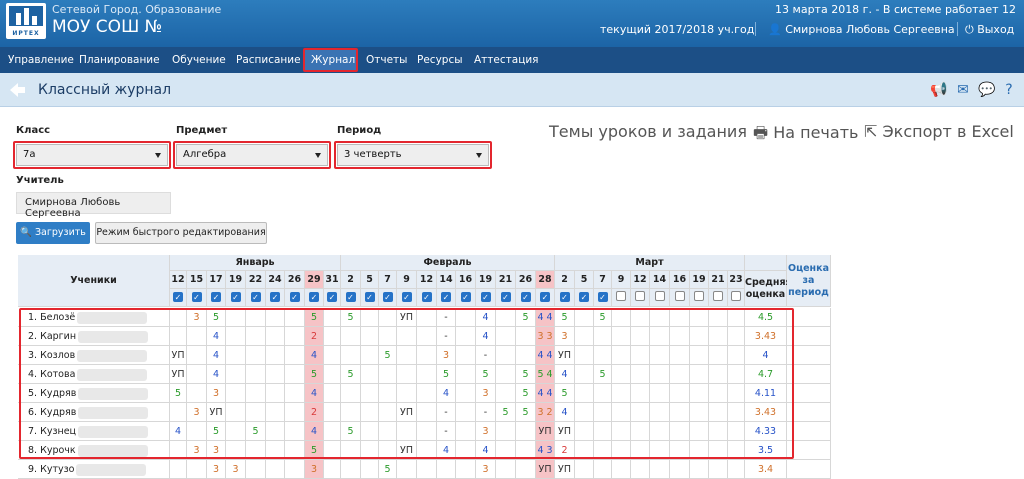 The image size is (1024, 479). I want to click on load-button: 🔍 Загрузить, so click(53, 233).